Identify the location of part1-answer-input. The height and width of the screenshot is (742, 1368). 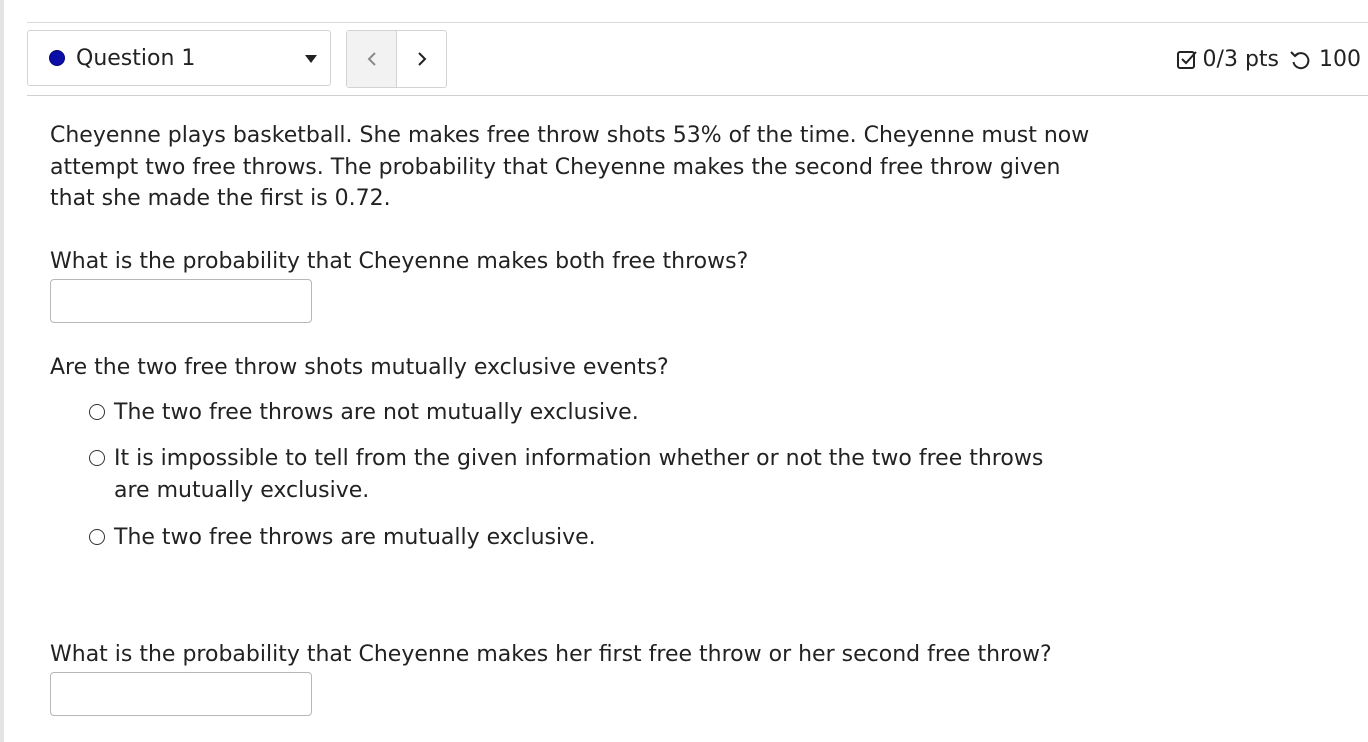
(181, 301).